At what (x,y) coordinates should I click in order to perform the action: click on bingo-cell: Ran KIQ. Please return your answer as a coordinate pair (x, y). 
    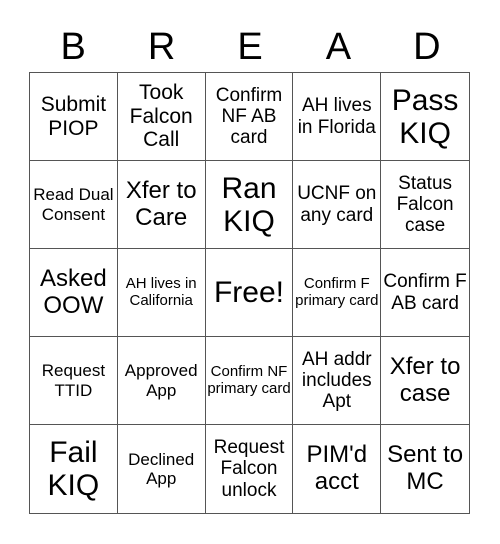
    Looking at the image, I should click on (249, 205).